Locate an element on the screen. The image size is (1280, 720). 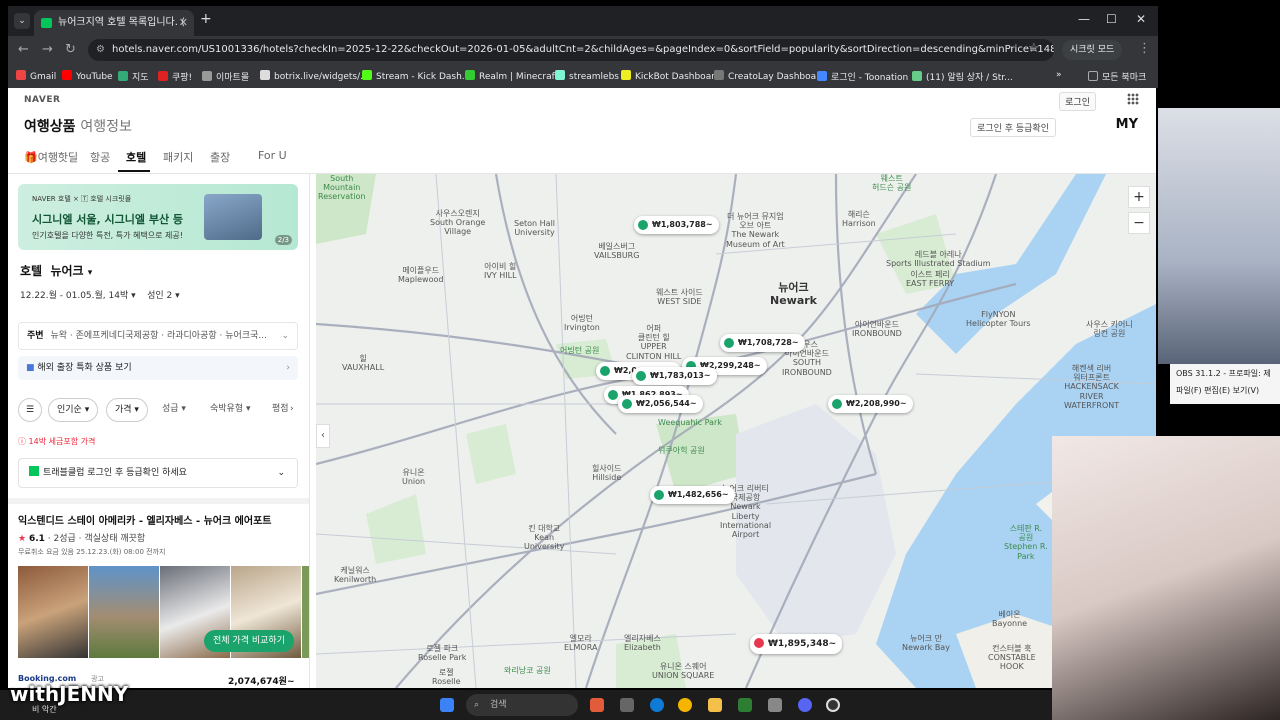
map-label: 사우스 키어니 링컨 공원 is located at coordinates (1109, 329).